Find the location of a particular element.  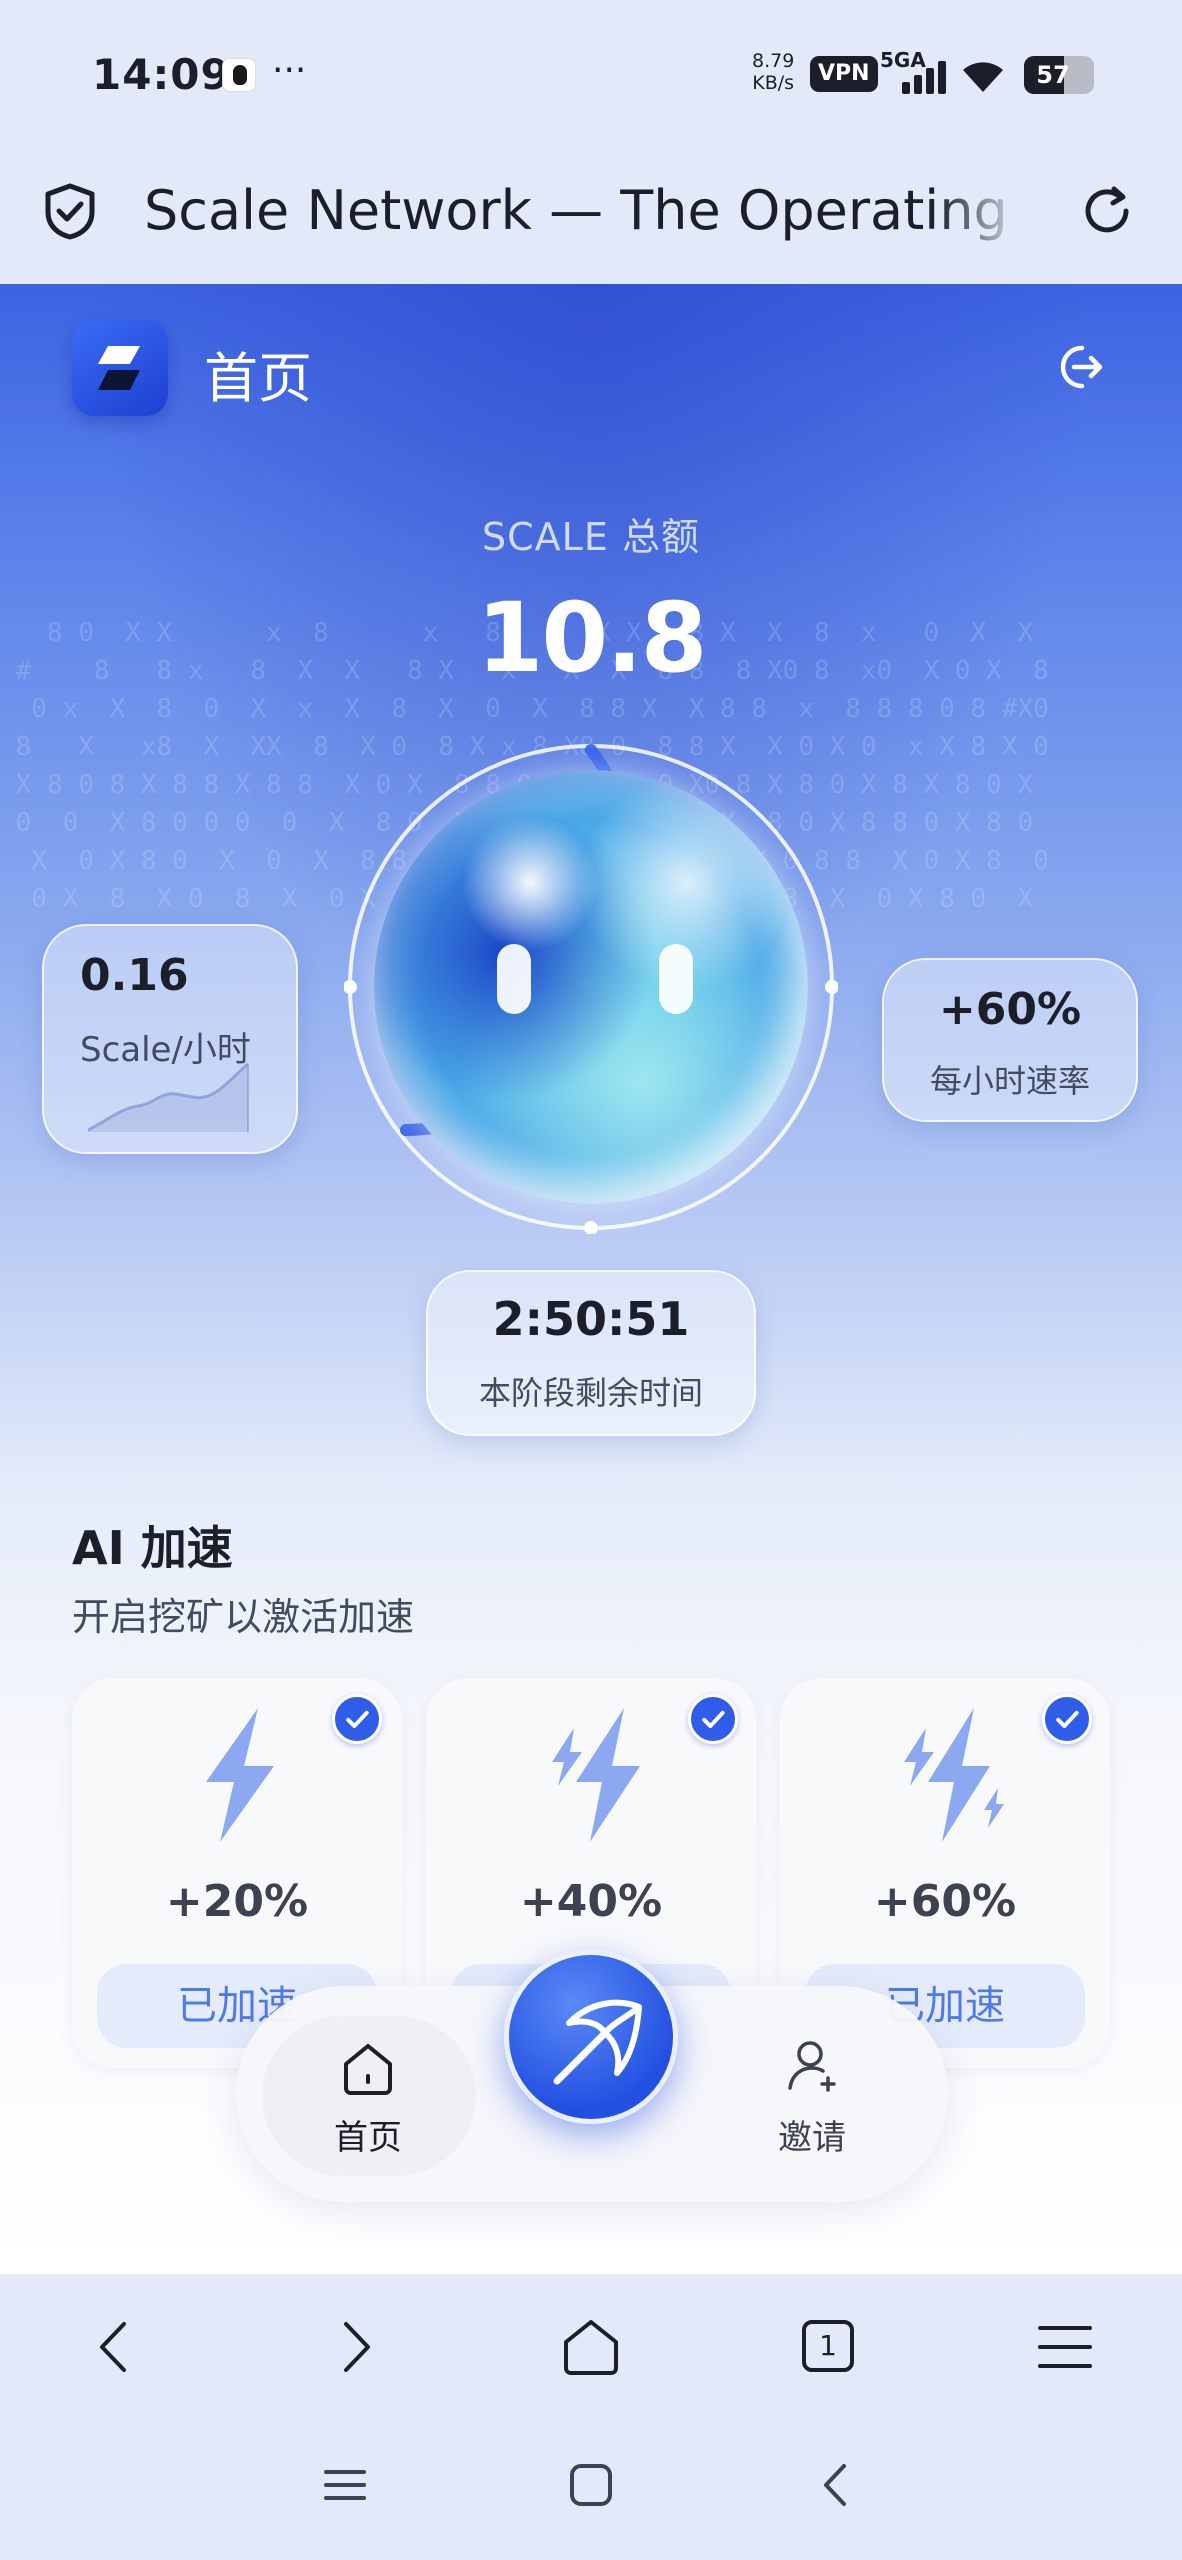

tab-home-label: 首页 is located at coordinates (368, 2138).